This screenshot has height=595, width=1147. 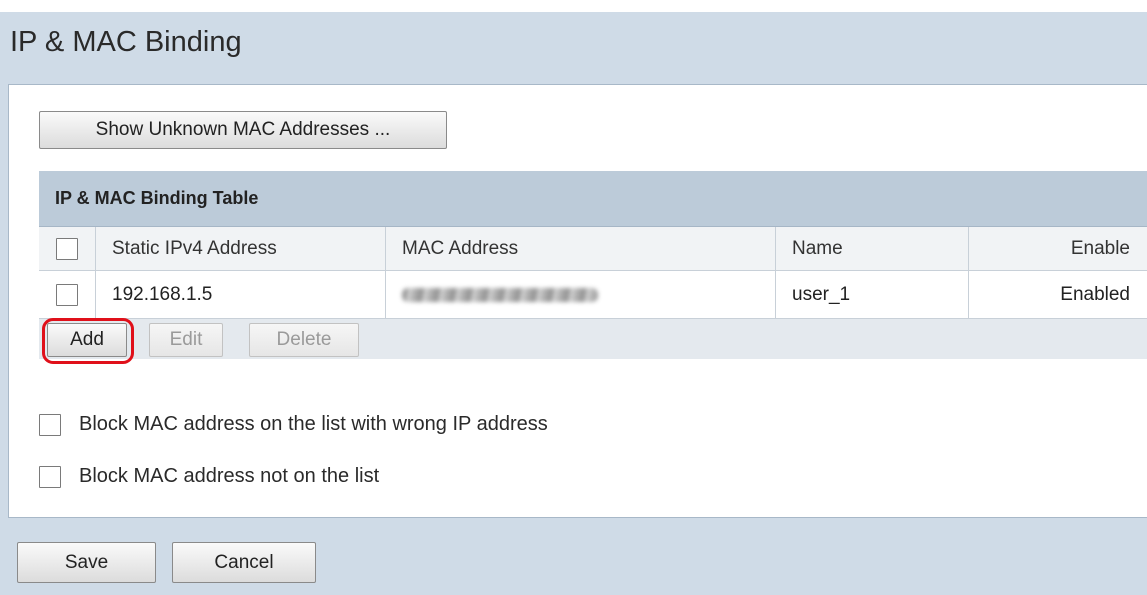 What do you see at coordinates (50, 476) in the screenshot?
I see `block-not-listed-checkbox` at bounding box center [50, 476].